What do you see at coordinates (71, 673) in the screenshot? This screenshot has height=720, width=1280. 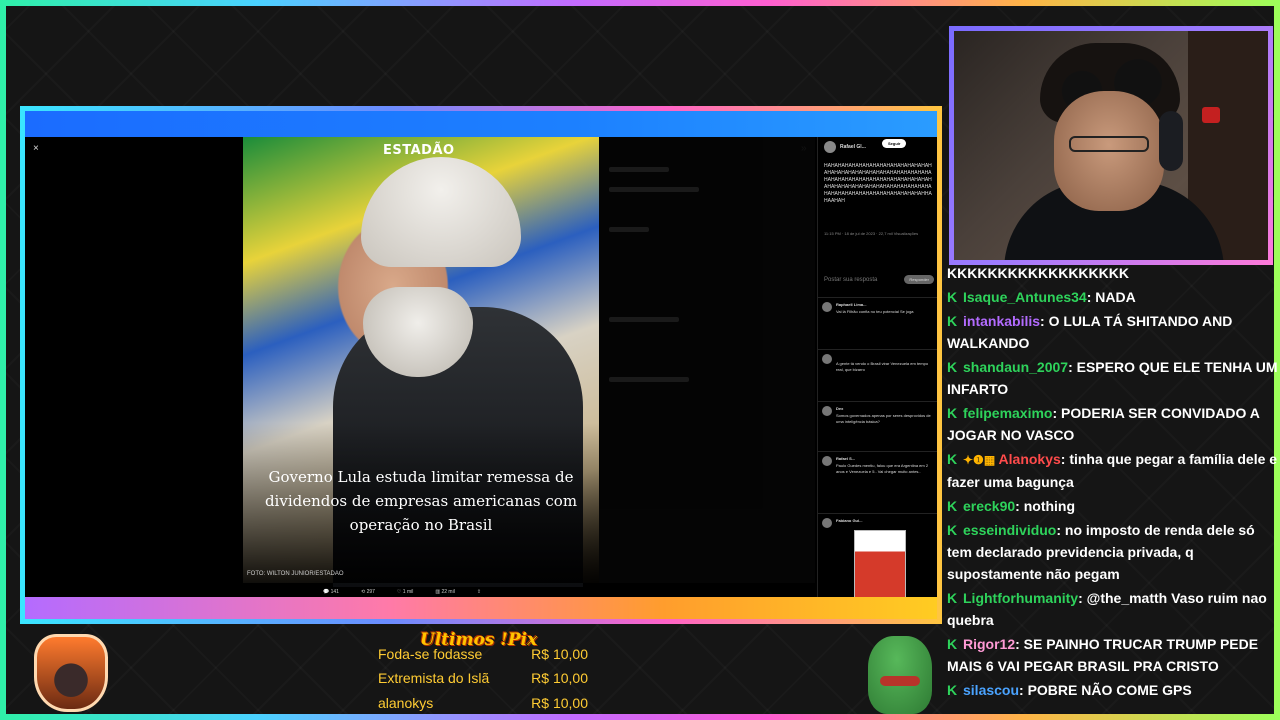 I see `mascot-left-icon` at bounding box center [71, 673].